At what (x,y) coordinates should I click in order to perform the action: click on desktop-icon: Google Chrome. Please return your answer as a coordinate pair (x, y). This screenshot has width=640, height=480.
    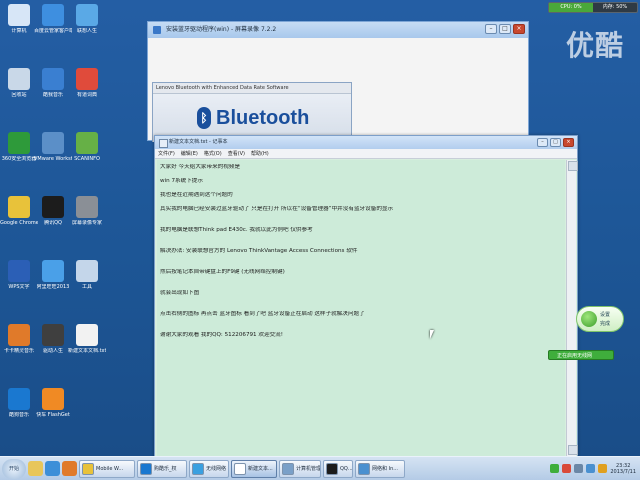
    Looking at the image, I should click on (19, 211).